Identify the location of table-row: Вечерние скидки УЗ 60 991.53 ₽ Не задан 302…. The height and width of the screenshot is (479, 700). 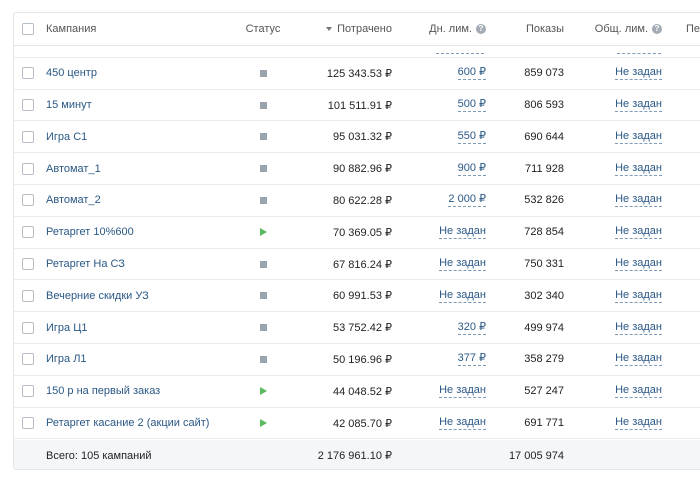
(357, 297).